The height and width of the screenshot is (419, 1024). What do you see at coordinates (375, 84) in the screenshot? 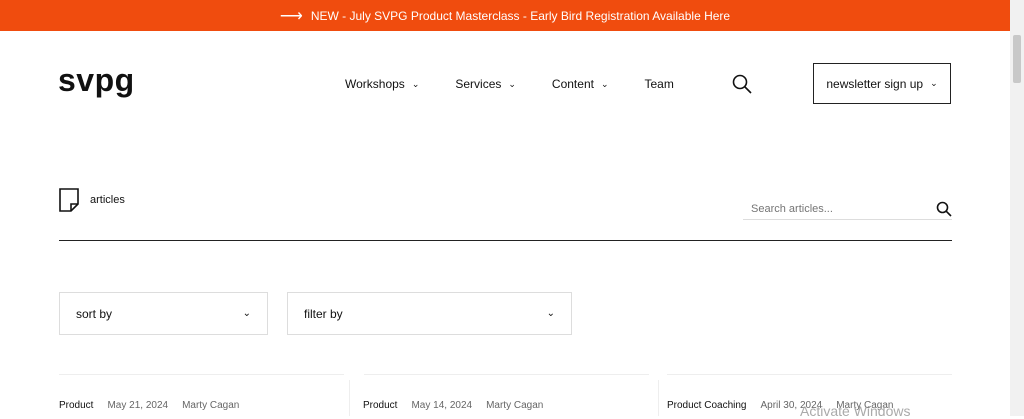
I see `nav-label: Workshops` at bounding box center [375, 84].